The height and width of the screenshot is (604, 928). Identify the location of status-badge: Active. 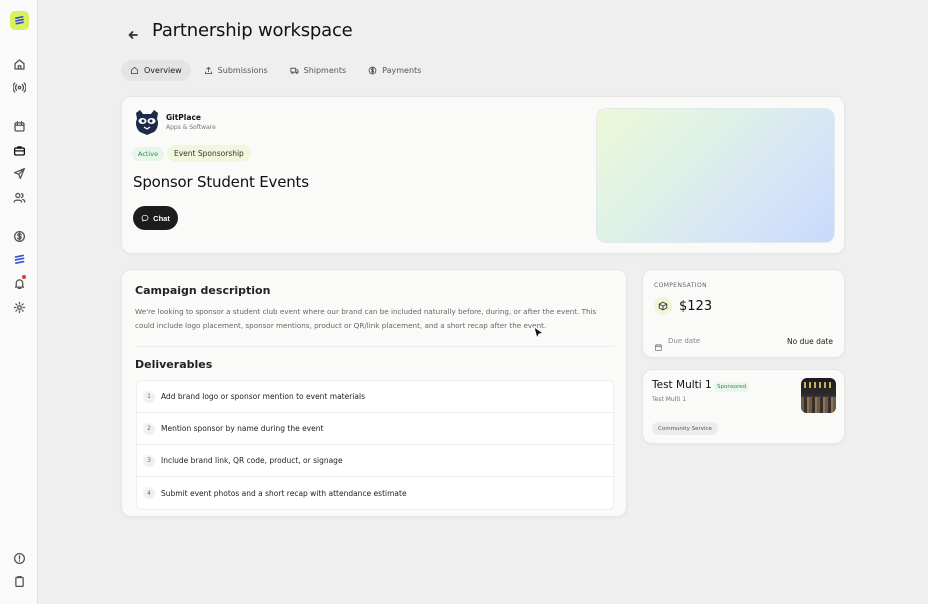
(148, 154).